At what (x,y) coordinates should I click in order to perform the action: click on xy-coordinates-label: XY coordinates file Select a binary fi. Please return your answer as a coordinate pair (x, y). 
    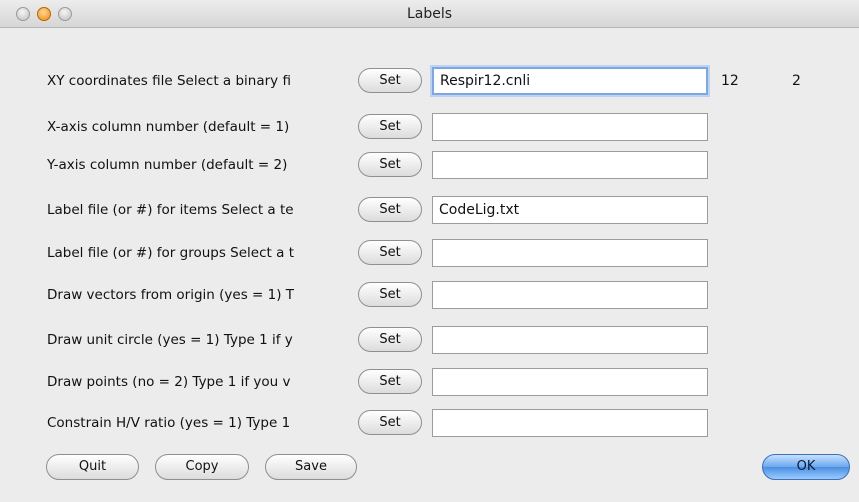
    Looking at the image, I should click on (169, 81).